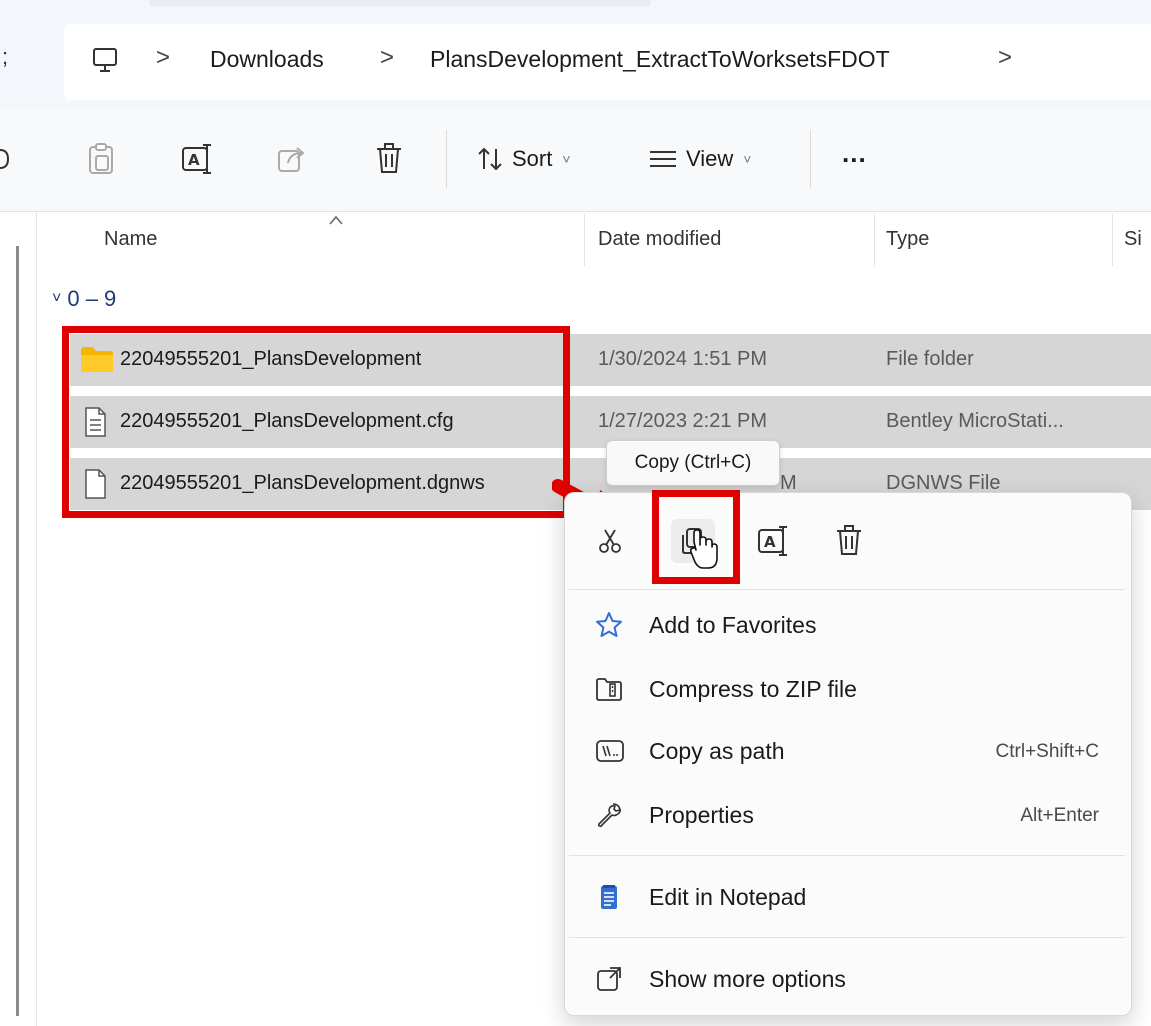  I want to click on zip-icon, so click(609, 689).